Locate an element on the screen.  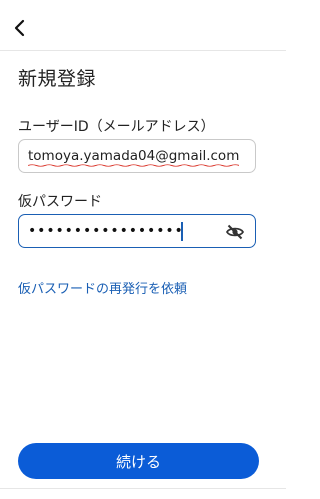
password-masked-value: ••••••••••••••••• is located at coordinates (106, 231).